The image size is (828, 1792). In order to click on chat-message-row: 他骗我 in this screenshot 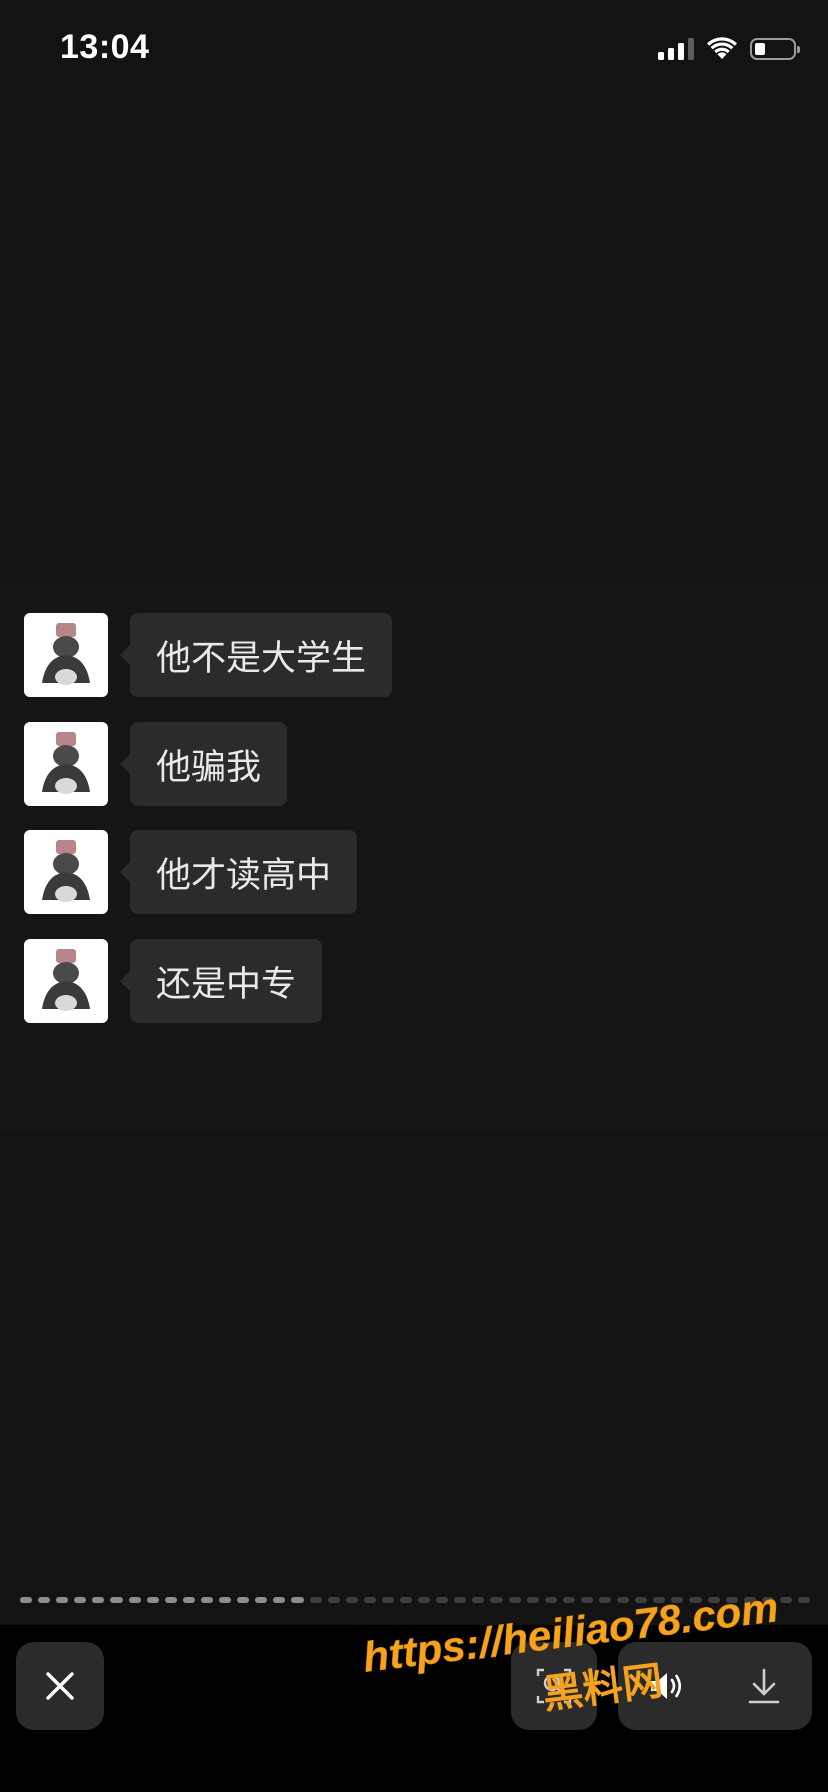, I will do `click(156, 764)`.